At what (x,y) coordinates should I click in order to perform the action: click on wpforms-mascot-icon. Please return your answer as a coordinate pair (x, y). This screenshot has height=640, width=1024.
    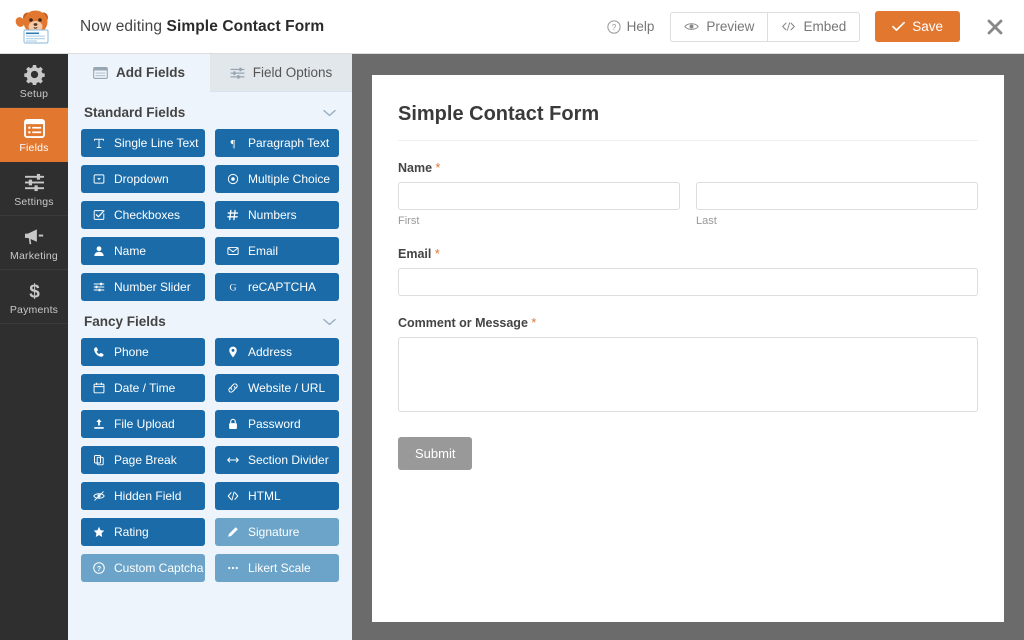
    Looking at the image, I should click on (32, 27).